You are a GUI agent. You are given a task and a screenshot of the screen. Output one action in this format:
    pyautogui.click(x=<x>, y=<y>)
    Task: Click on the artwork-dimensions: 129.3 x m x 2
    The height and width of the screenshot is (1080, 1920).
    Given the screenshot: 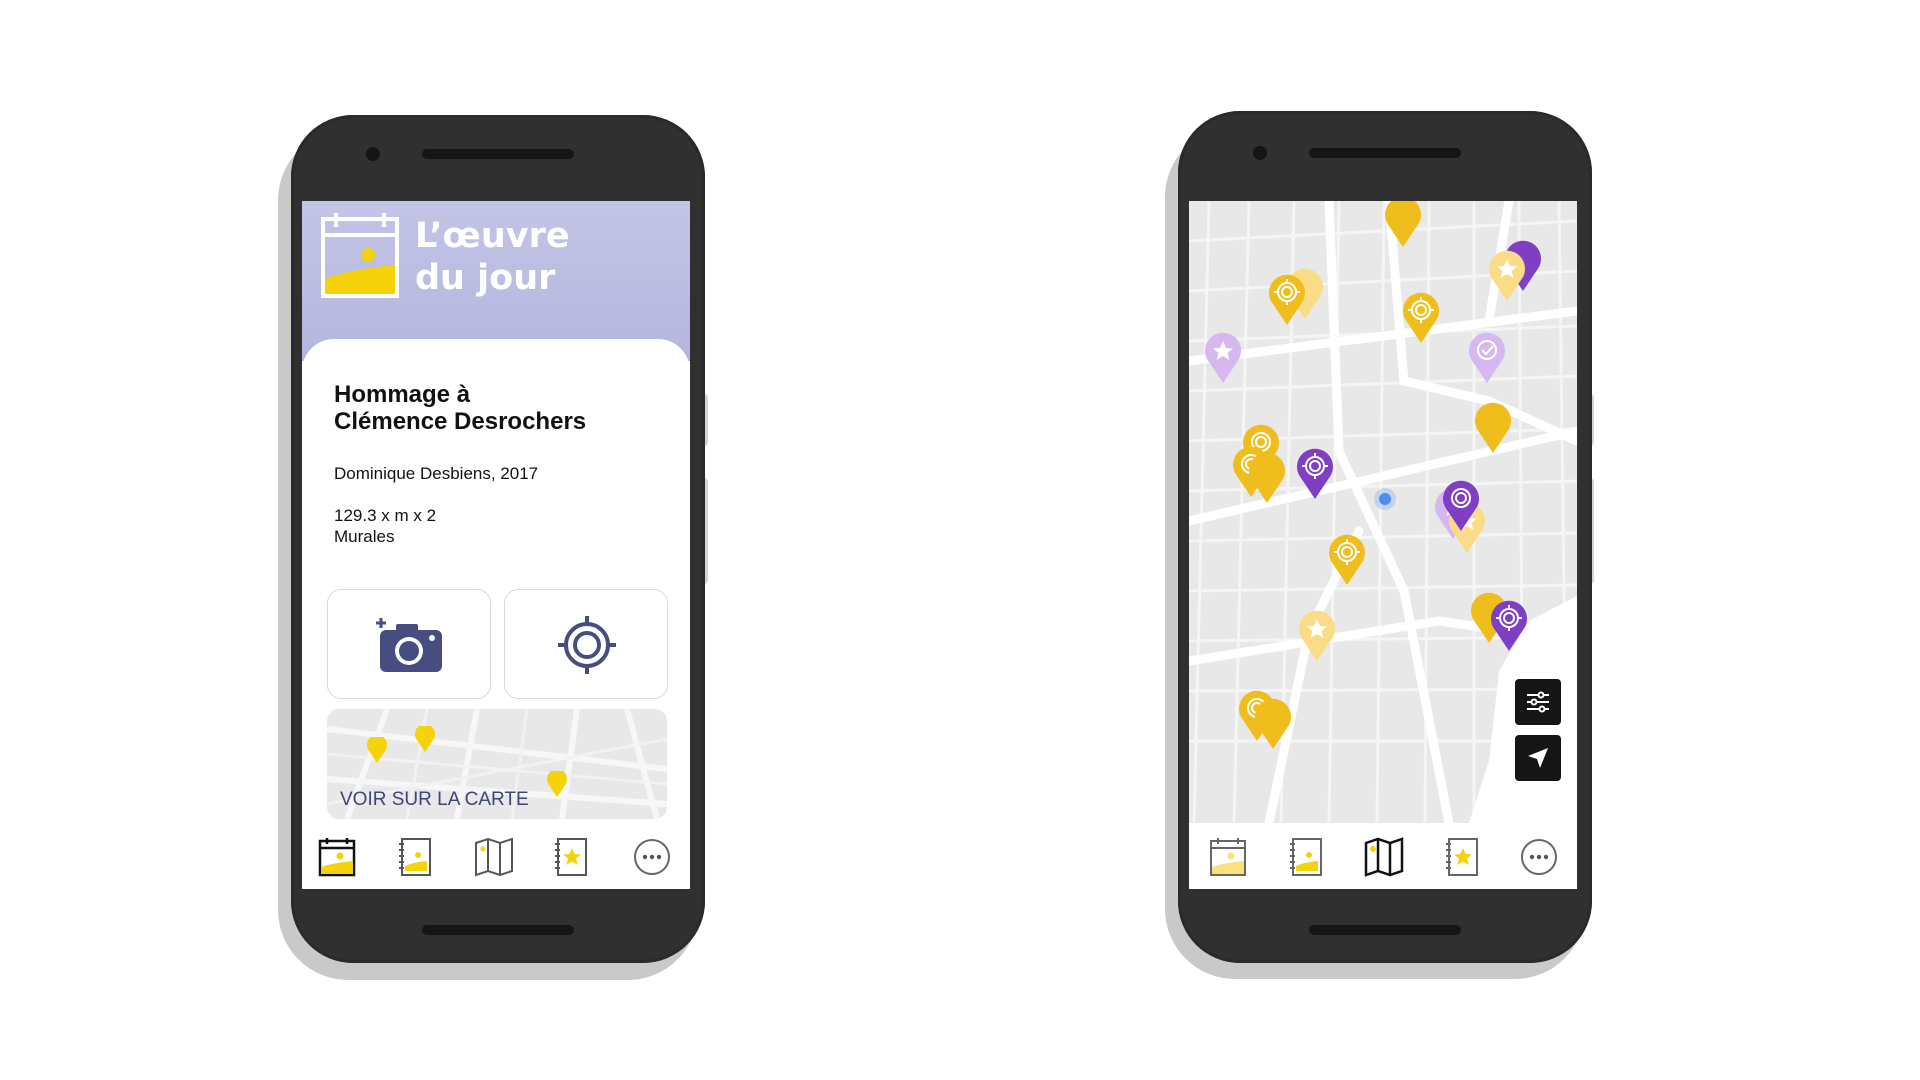 What is the action you would take?
    pyautogui.click(x=385, y=515)
    